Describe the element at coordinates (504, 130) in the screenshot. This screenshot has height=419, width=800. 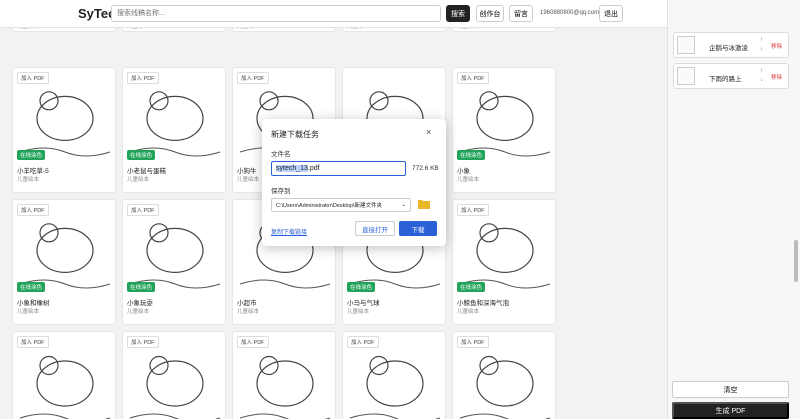
I see `artwork-card: 加入 PDF 在线涂色小象儿童绘本` at that location.